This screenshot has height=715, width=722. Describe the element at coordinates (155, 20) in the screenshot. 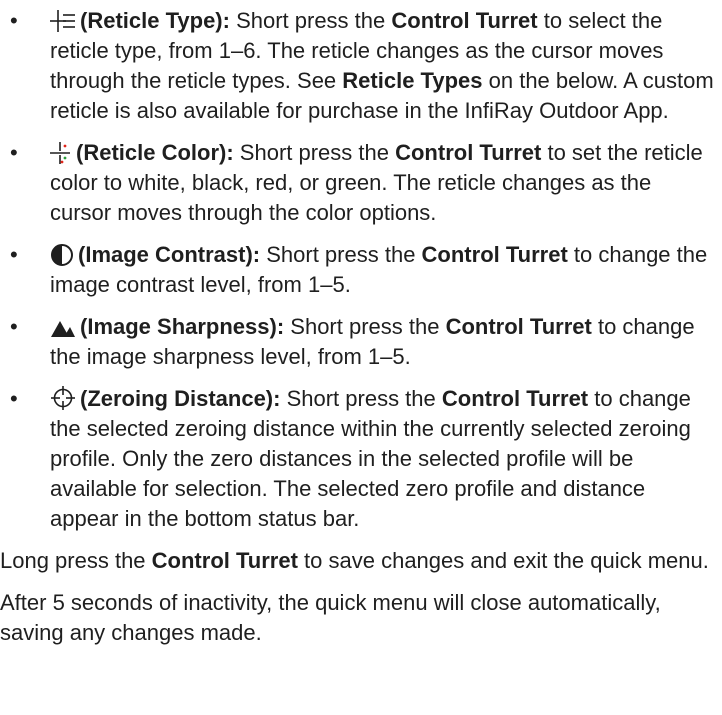

I see `item-term: (Reticle Type):` at that location.